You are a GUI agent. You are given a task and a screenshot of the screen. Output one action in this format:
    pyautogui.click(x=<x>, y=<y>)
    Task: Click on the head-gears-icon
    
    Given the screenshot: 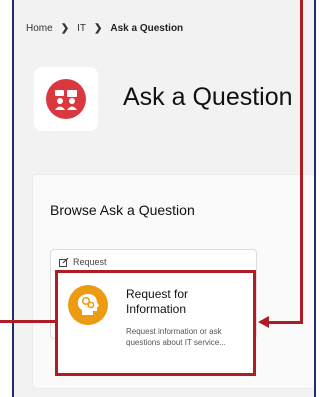 What is the action you would take?
    pyautogui.click(x=88, y=305)
    